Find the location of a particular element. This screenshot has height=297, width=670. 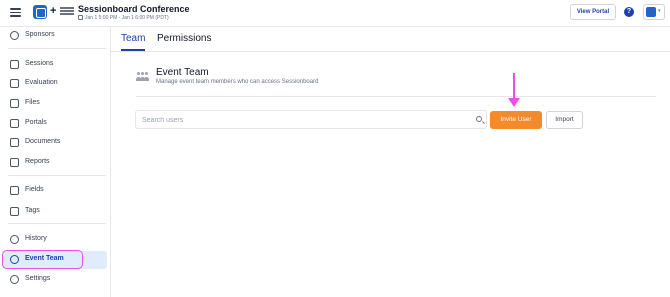

sidebar-item-tags: Tags is located at coordinates (55, 212).